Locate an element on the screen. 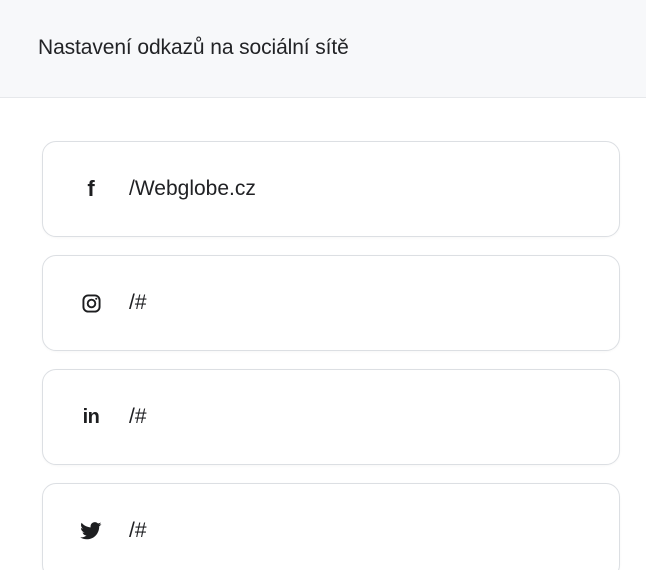 This screenshot has width=646, height=570. instagram-icon is located at coordinates (91, 303).